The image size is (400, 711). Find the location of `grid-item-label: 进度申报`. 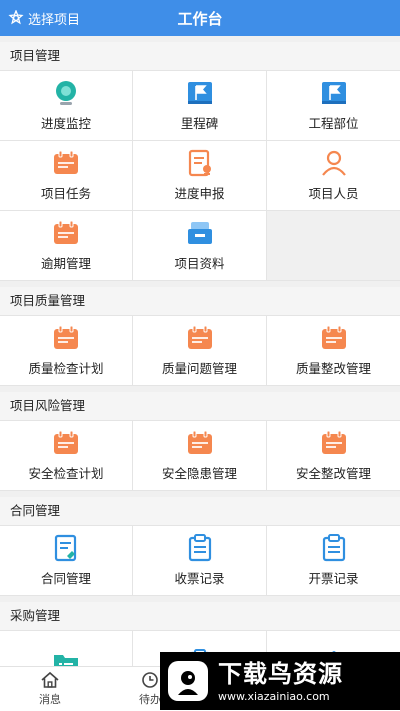

grid-item-label: 进度申报 is located at coordinates (199, 193).